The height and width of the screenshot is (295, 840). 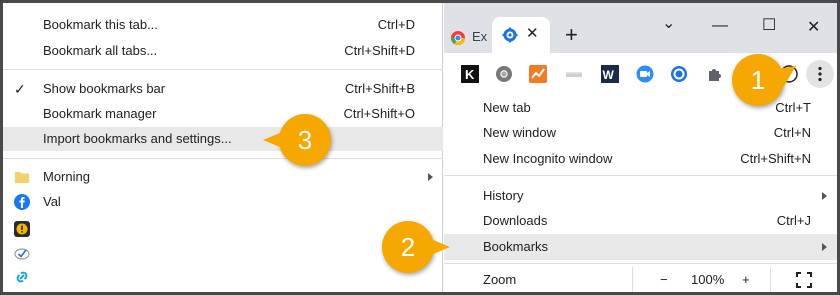 What do you see at coordinates (519, 132) in the screenshot?
I see `menu-item-label: New window` at bounding box center [519, 132].